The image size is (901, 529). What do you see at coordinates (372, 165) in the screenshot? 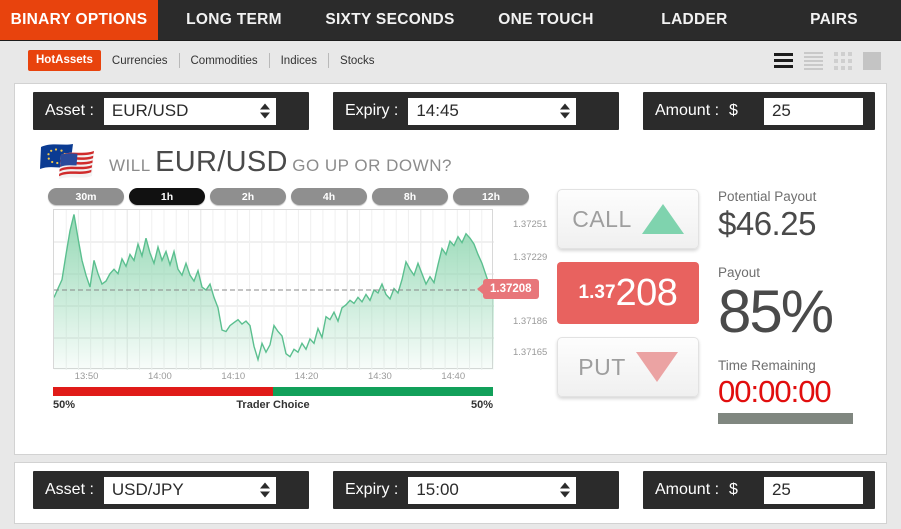
I see `headline-suffix: GO UP OR DOWN?` at bounding box center [372, 165].